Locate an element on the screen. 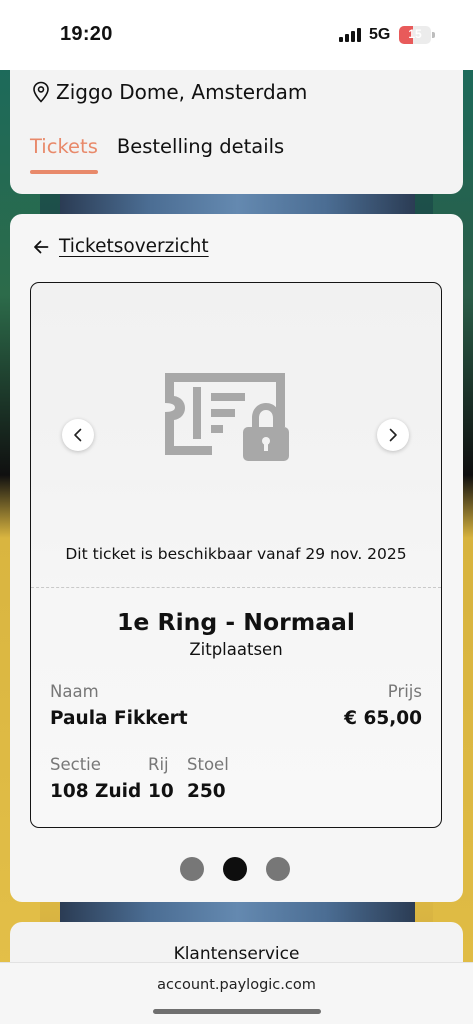  venue-name: Ziggo Dome, Amsterdam is located at coordinates (182, 92).